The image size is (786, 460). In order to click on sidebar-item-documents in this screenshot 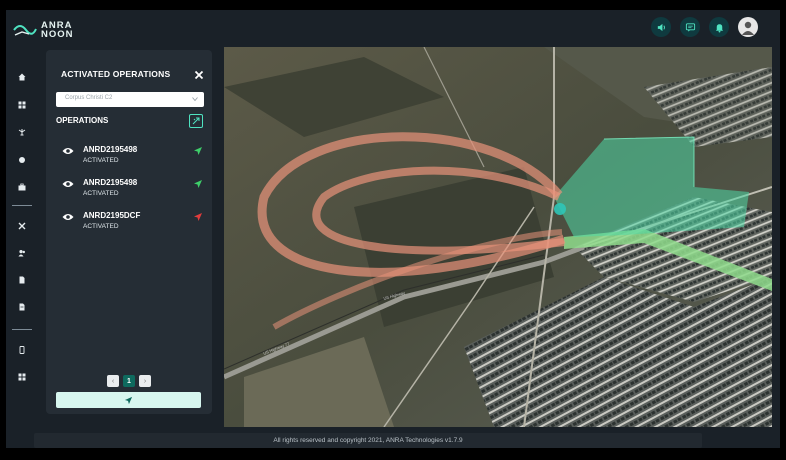, I will do `click(22, 280)`.